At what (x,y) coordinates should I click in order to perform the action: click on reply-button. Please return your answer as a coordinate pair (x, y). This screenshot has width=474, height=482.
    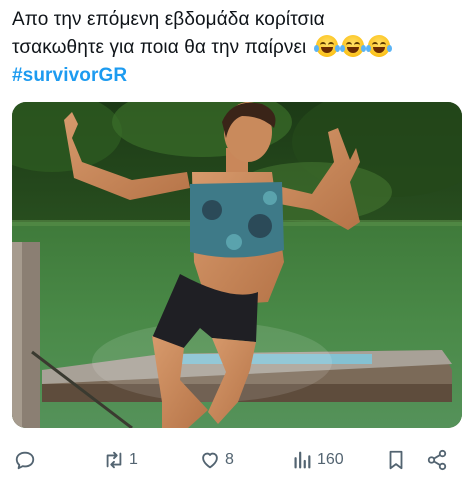
    Looking at the image, I should click on (25, 460).